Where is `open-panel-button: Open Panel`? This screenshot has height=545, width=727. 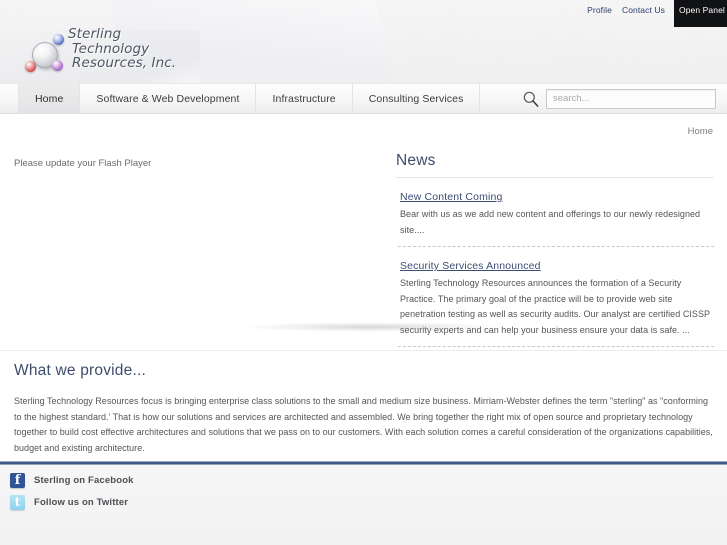 open-panel-button: Open Panel is located at coordinates (700, 13).